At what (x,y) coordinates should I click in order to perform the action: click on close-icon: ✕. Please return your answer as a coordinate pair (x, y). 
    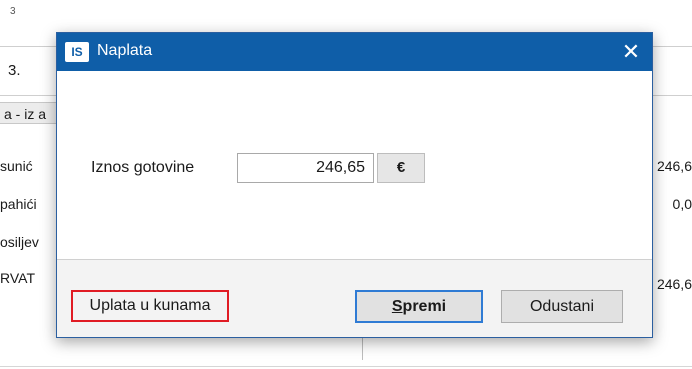
    Looking at the image, I should click on (631, 52).